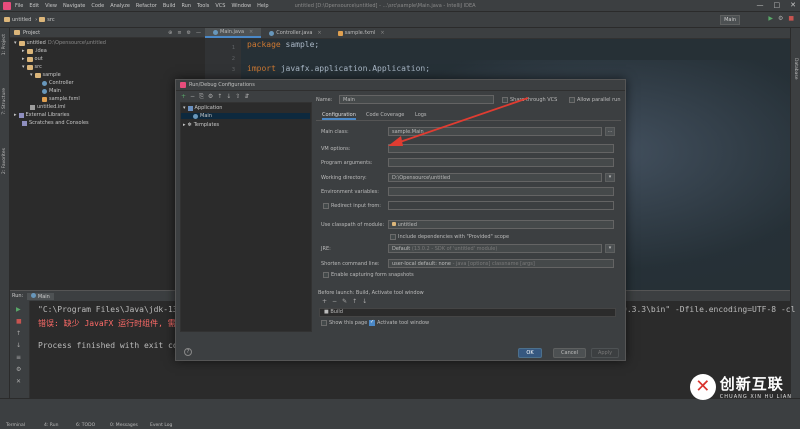 This screenshot has width=800, height=429. What do you see at coordinates (501, 191) in the screenshot?
I see `environment-variables-field` at bounding box center [501, 191].